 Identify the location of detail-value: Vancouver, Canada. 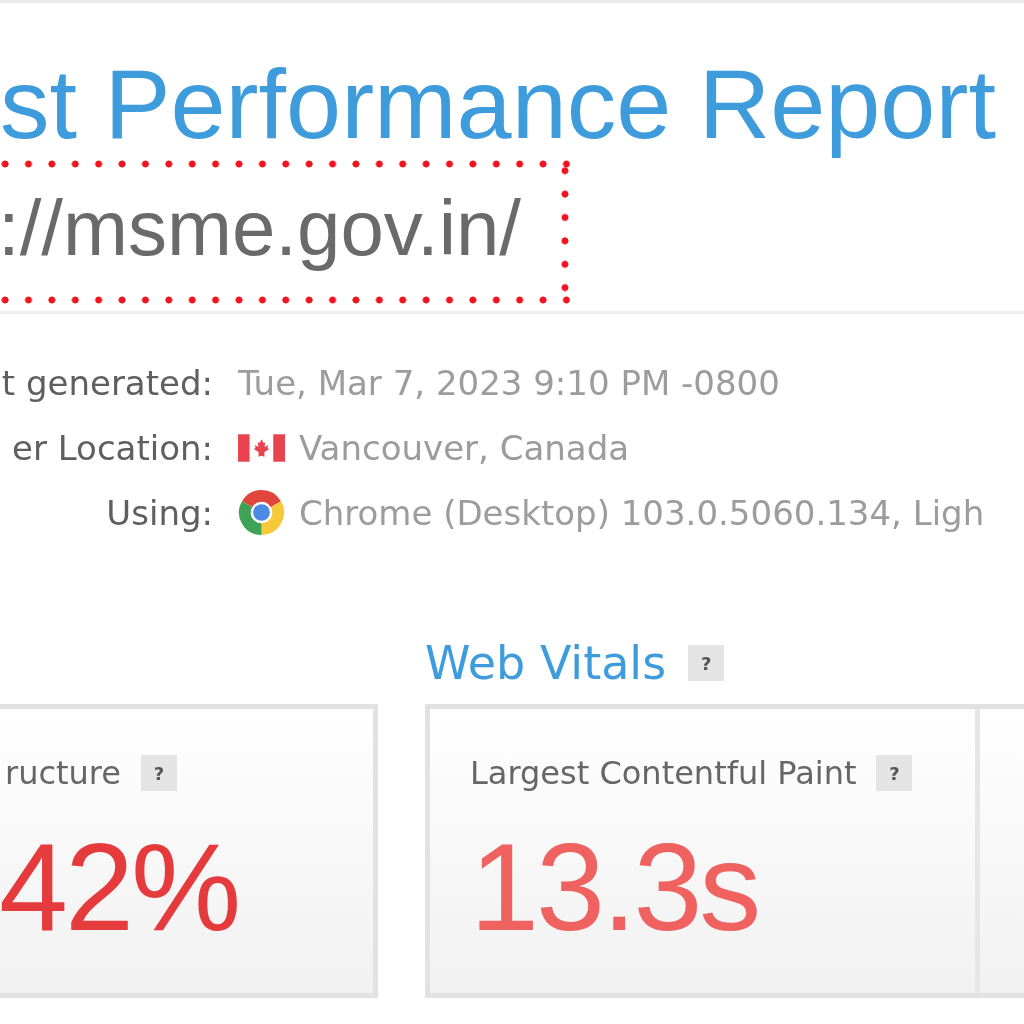
(464, 447).